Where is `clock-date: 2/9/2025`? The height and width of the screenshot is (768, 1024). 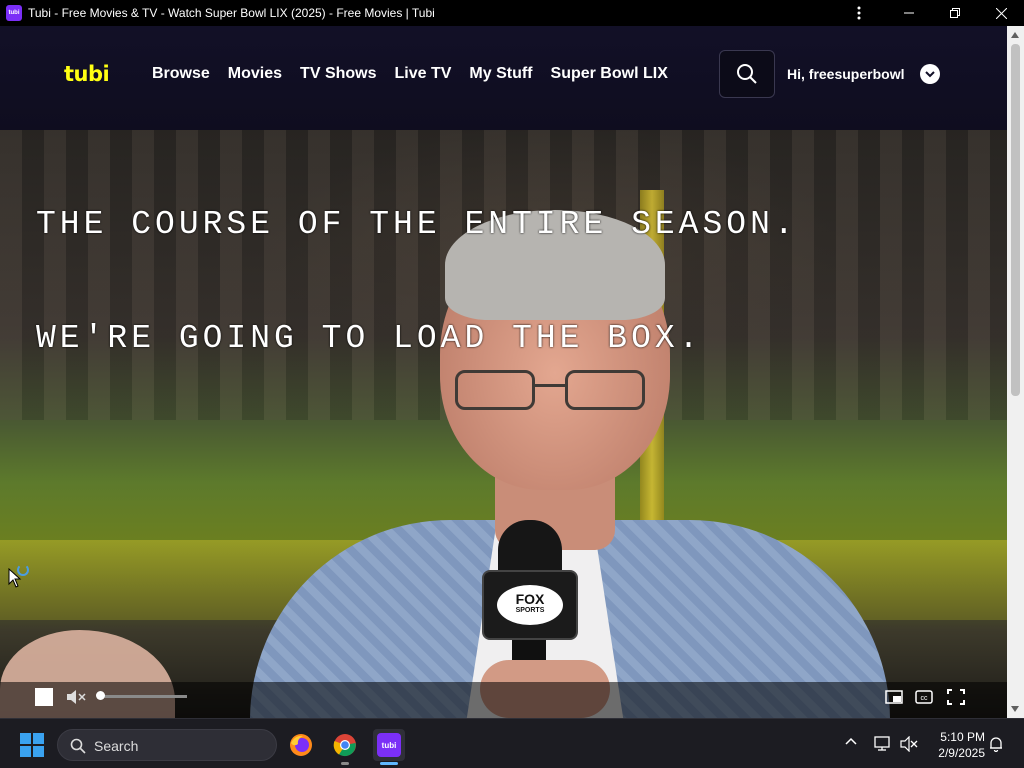 clock-date: 2/9/2025 is located at coordinates (961, 753).